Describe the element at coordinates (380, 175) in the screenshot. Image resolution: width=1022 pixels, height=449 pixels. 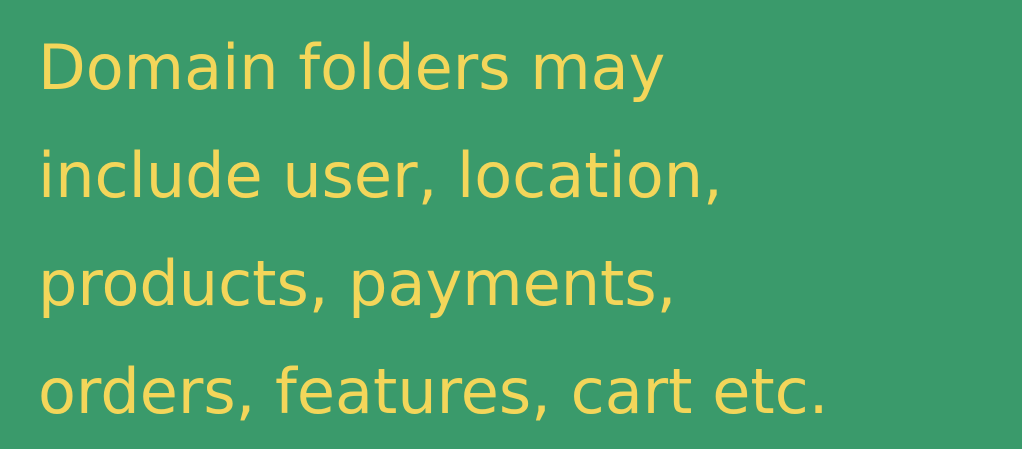
I see `text-line-2: include user, location,` at that location.